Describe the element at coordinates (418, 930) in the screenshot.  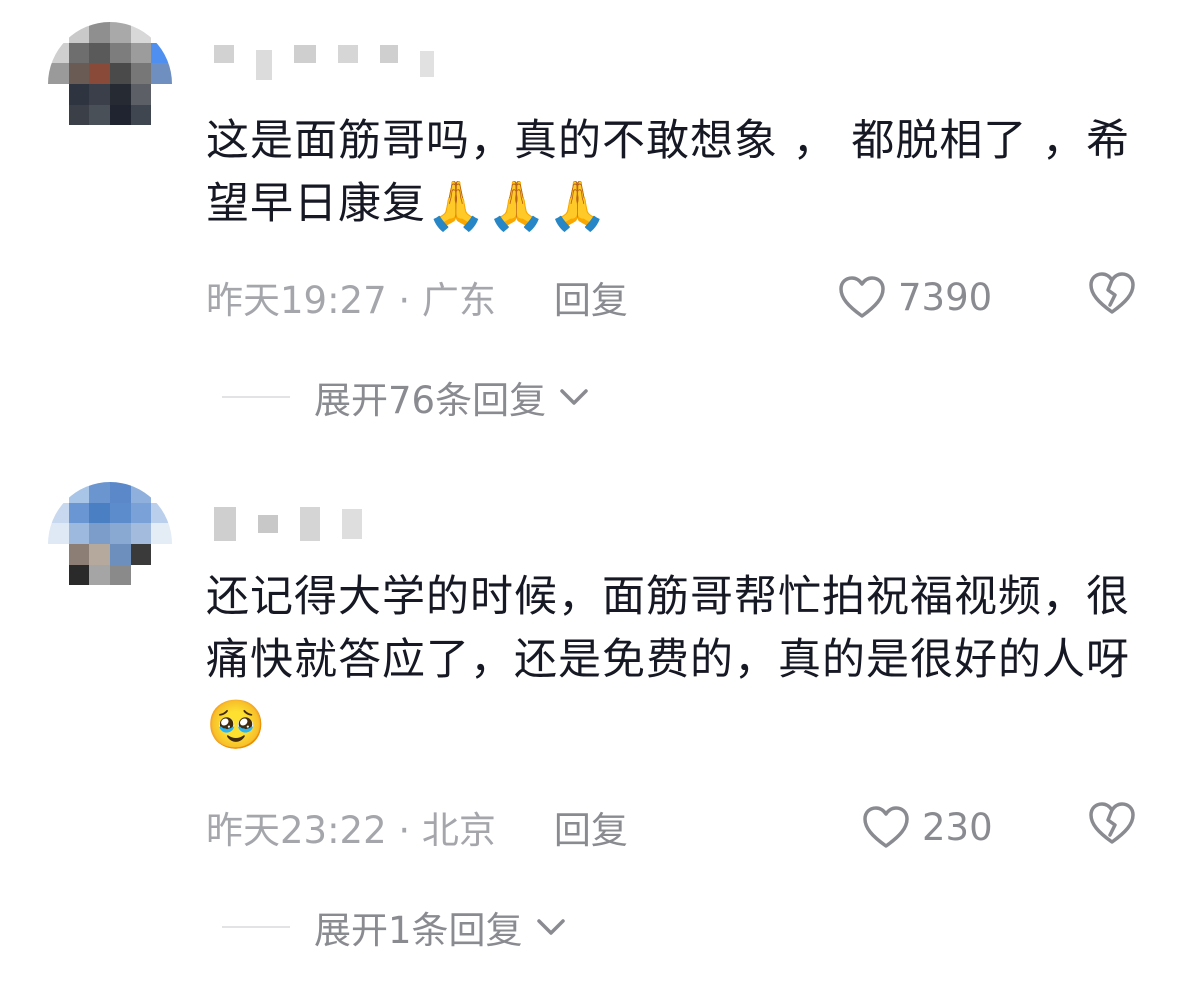
I see `expand-replies-label: 展开1条回复` at that location.